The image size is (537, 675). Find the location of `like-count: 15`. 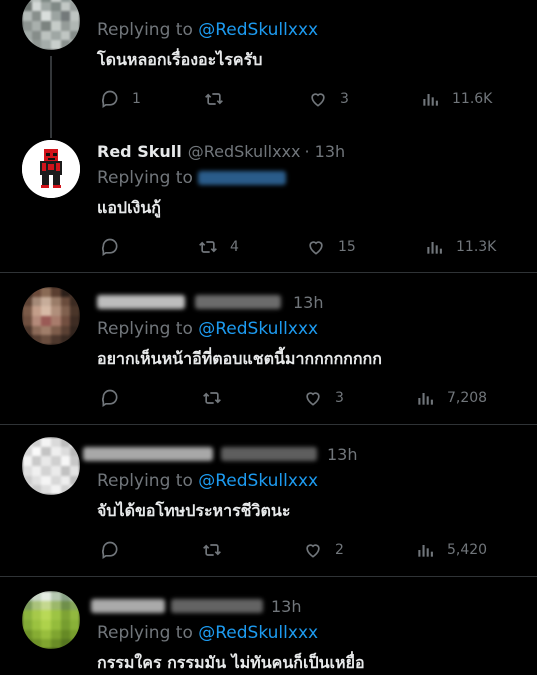

like-count: 15 is located at coordinates (347, 247).